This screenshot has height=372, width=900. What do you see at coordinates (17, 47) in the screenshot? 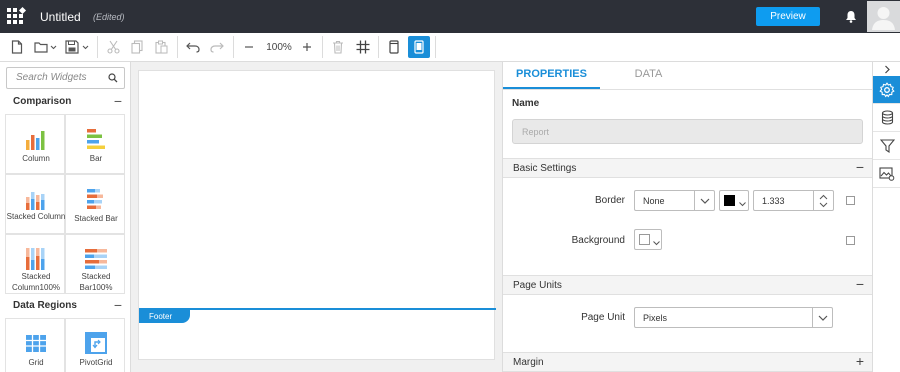
I see `new-file-icon` at bounding box center [17, 47].